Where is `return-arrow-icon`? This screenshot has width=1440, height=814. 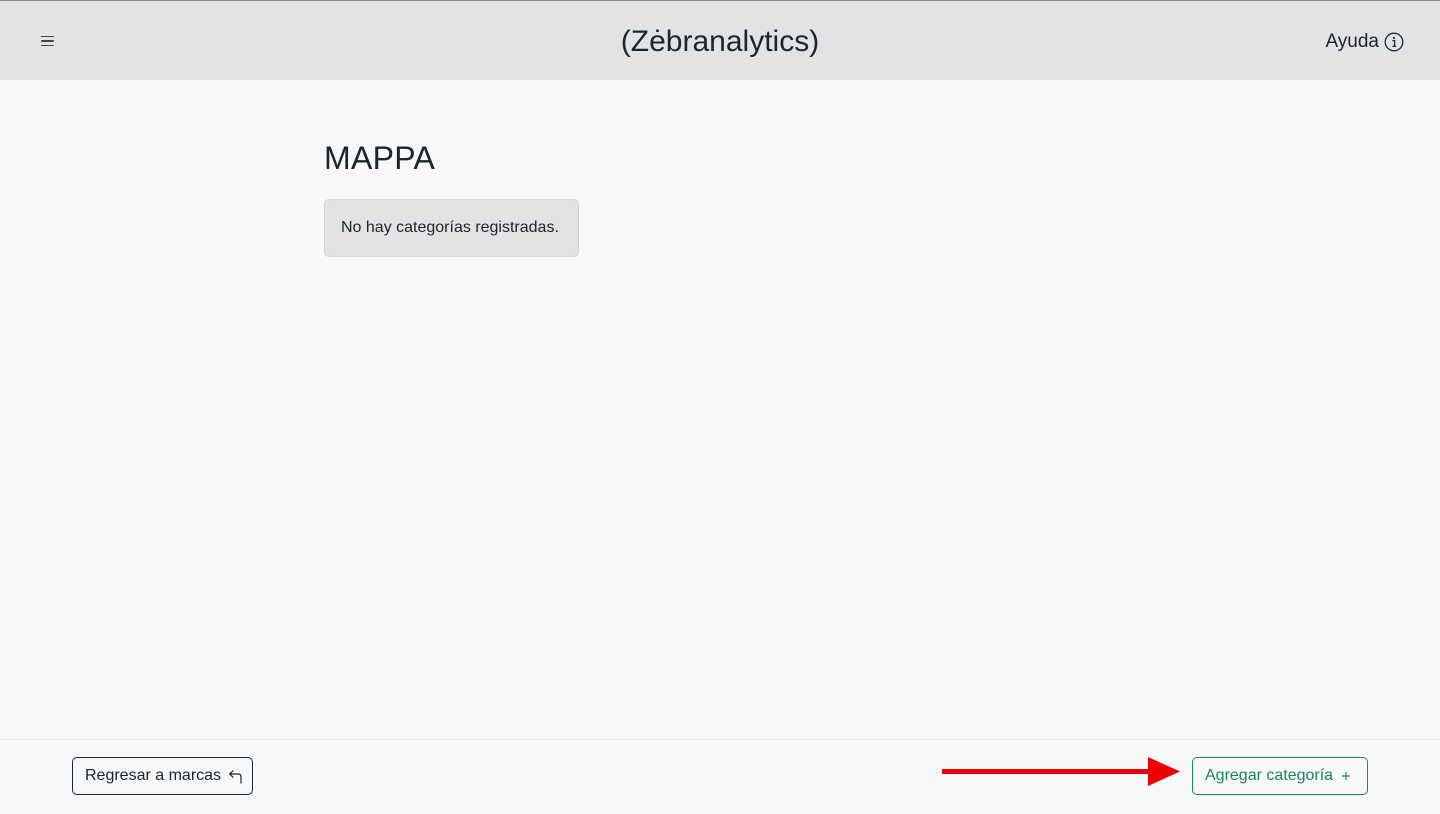
return-arrow-icon is located at coordinates (235, 777).